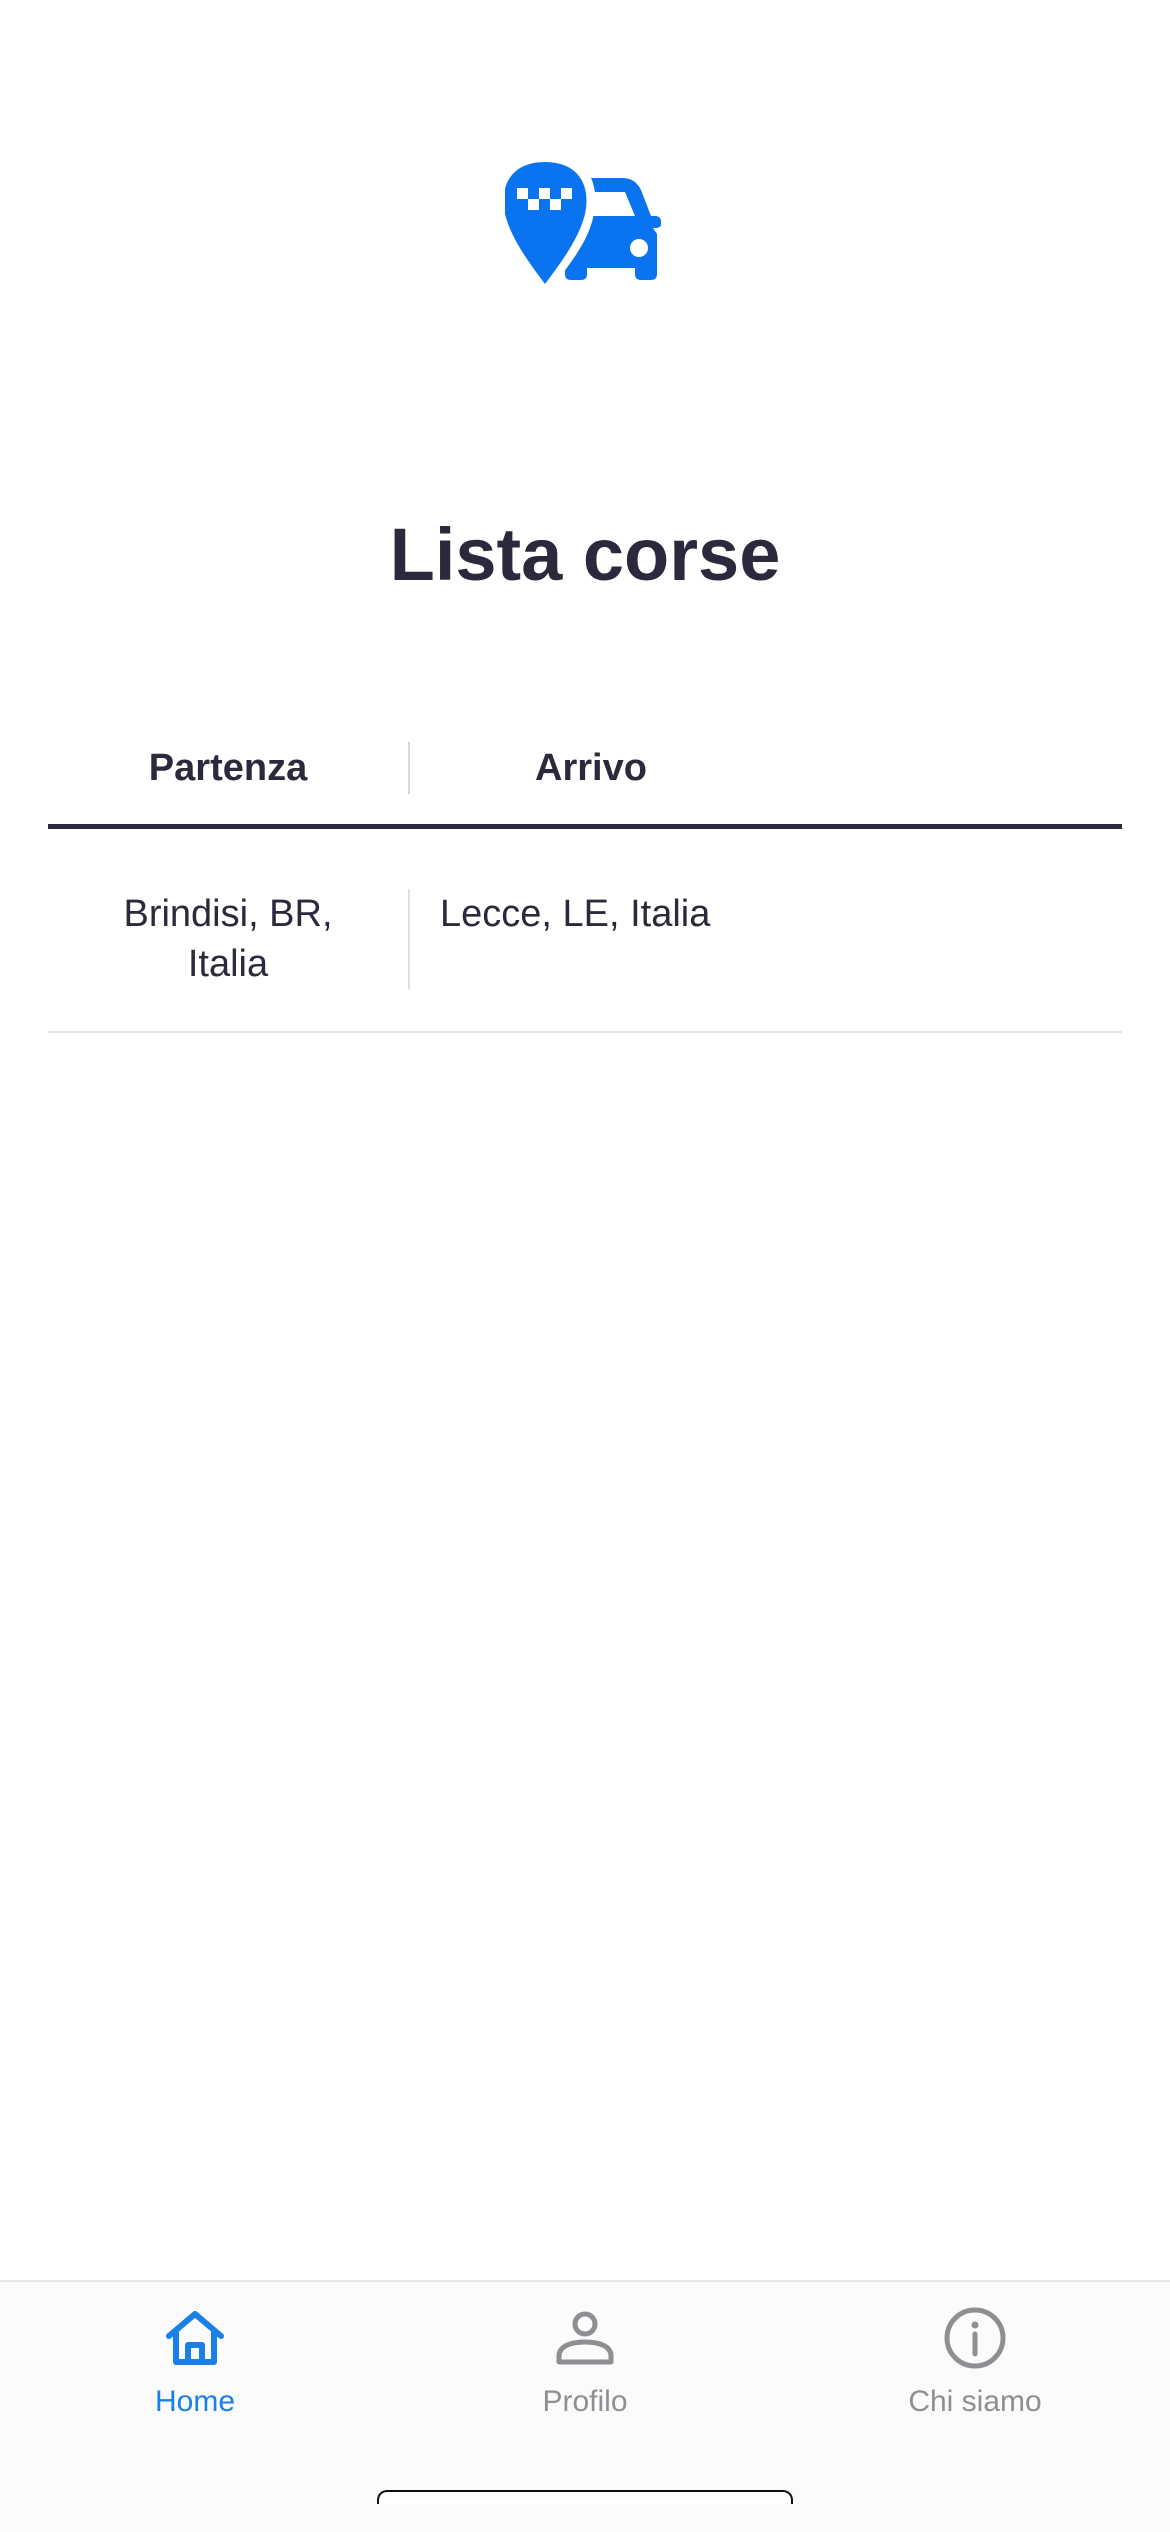 The height and width of the screenshot is (2532, 1170). I want to click on page-title: Lista corse, so click(585, 554).